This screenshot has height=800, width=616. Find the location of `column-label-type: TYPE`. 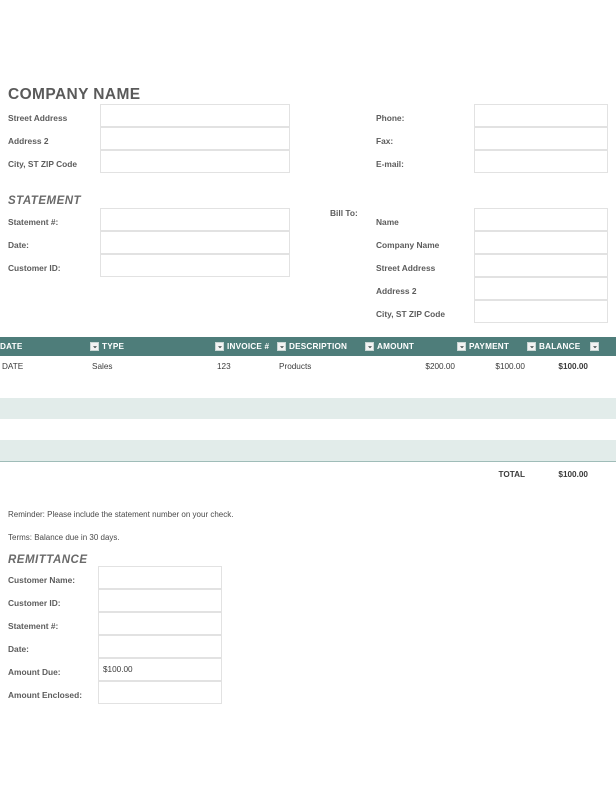

column-label-type: TYPE is located at coordinates (113, 346).